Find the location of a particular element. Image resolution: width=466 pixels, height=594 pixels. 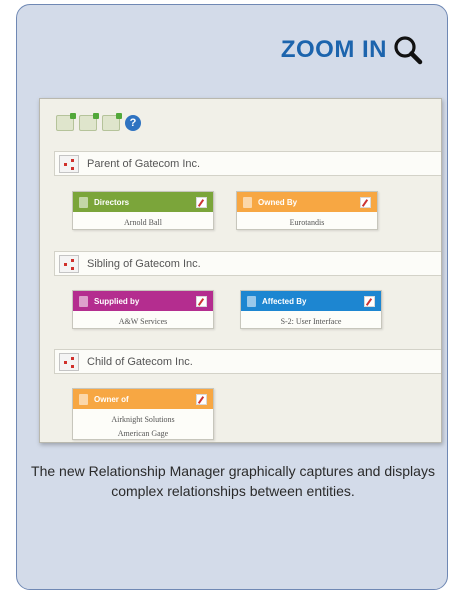

relationship-box-owned-by: Owned By Eurotandis is located at coordinates (307, 210).